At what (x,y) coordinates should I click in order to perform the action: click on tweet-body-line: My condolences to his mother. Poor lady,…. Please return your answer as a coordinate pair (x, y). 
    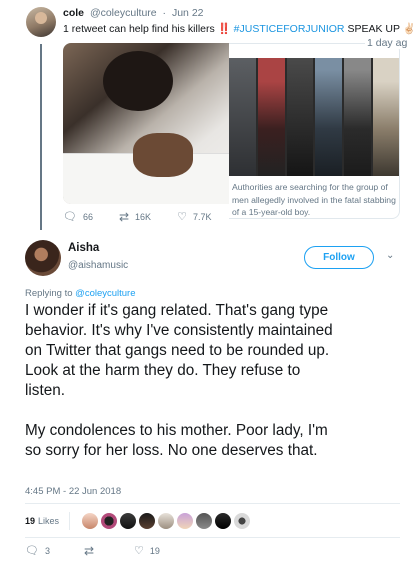
    Looking at the image, I should click on (176, 430).